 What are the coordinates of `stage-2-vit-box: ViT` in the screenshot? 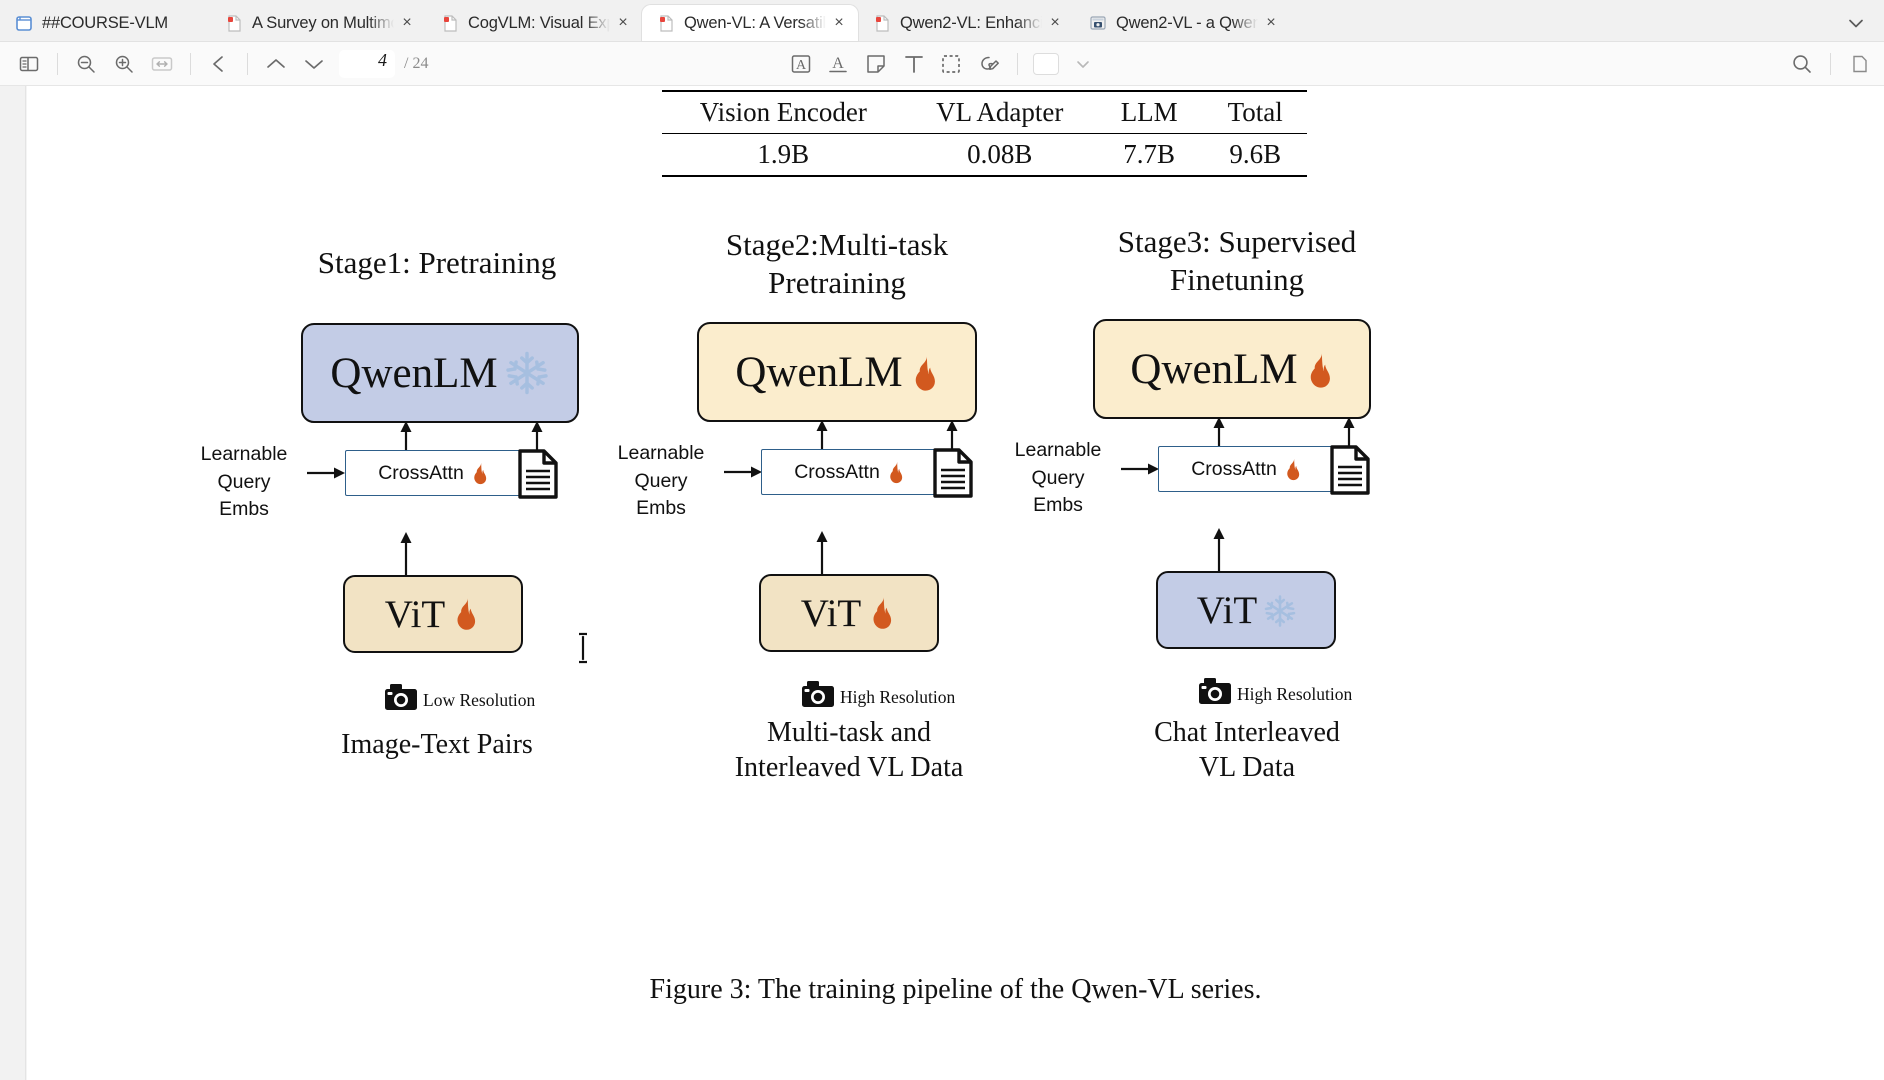 It's located at (849, 613).